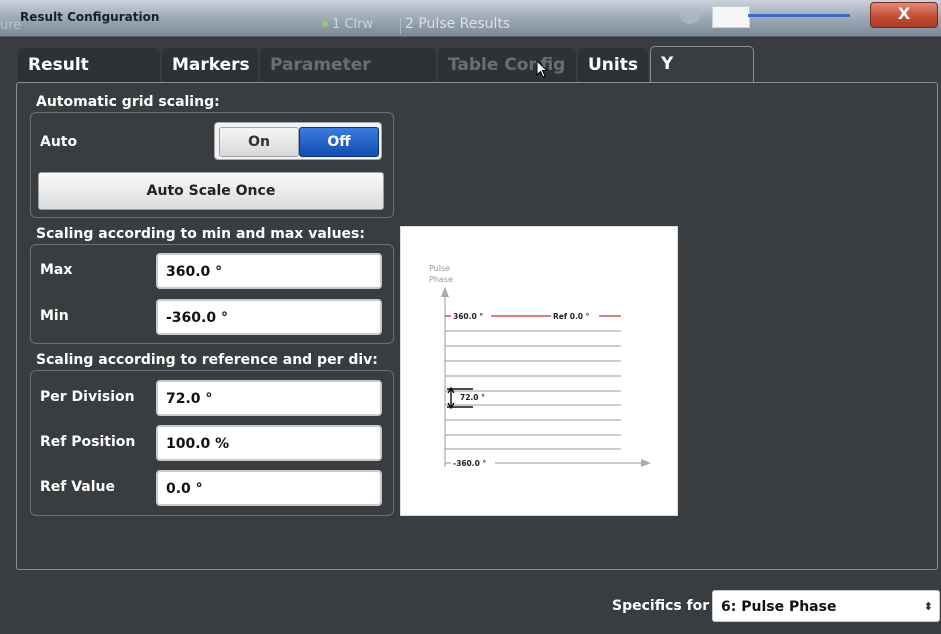 Image resolution: width=941 pixels, height=634 pixels. I want to click on auto-label: Auto, so click(59, 142).